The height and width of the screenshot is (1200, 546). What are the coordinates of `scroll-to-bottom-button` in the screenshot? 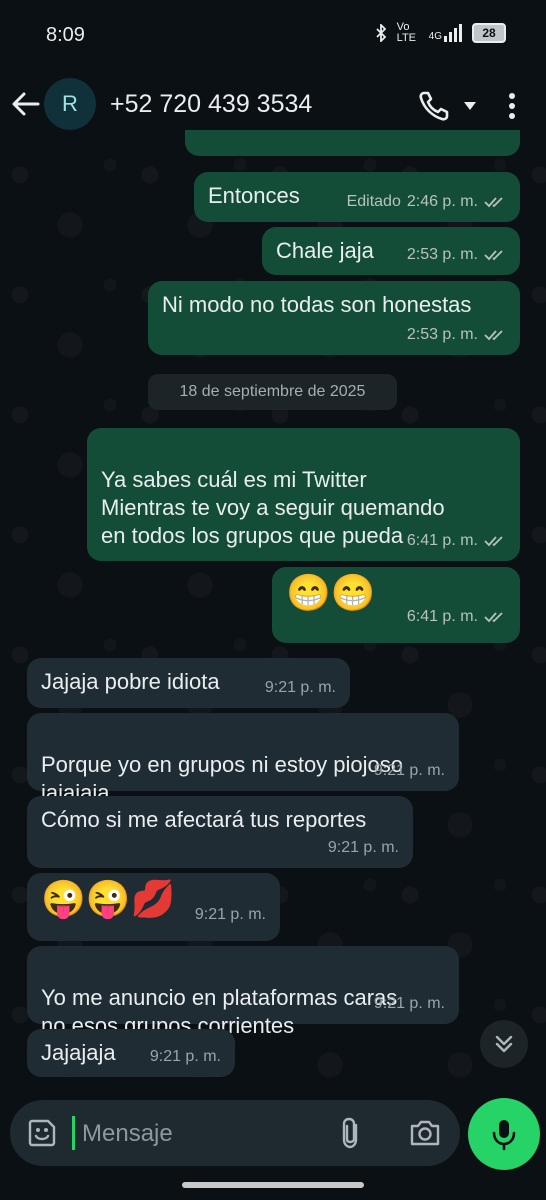 It's located at (504, 1044).